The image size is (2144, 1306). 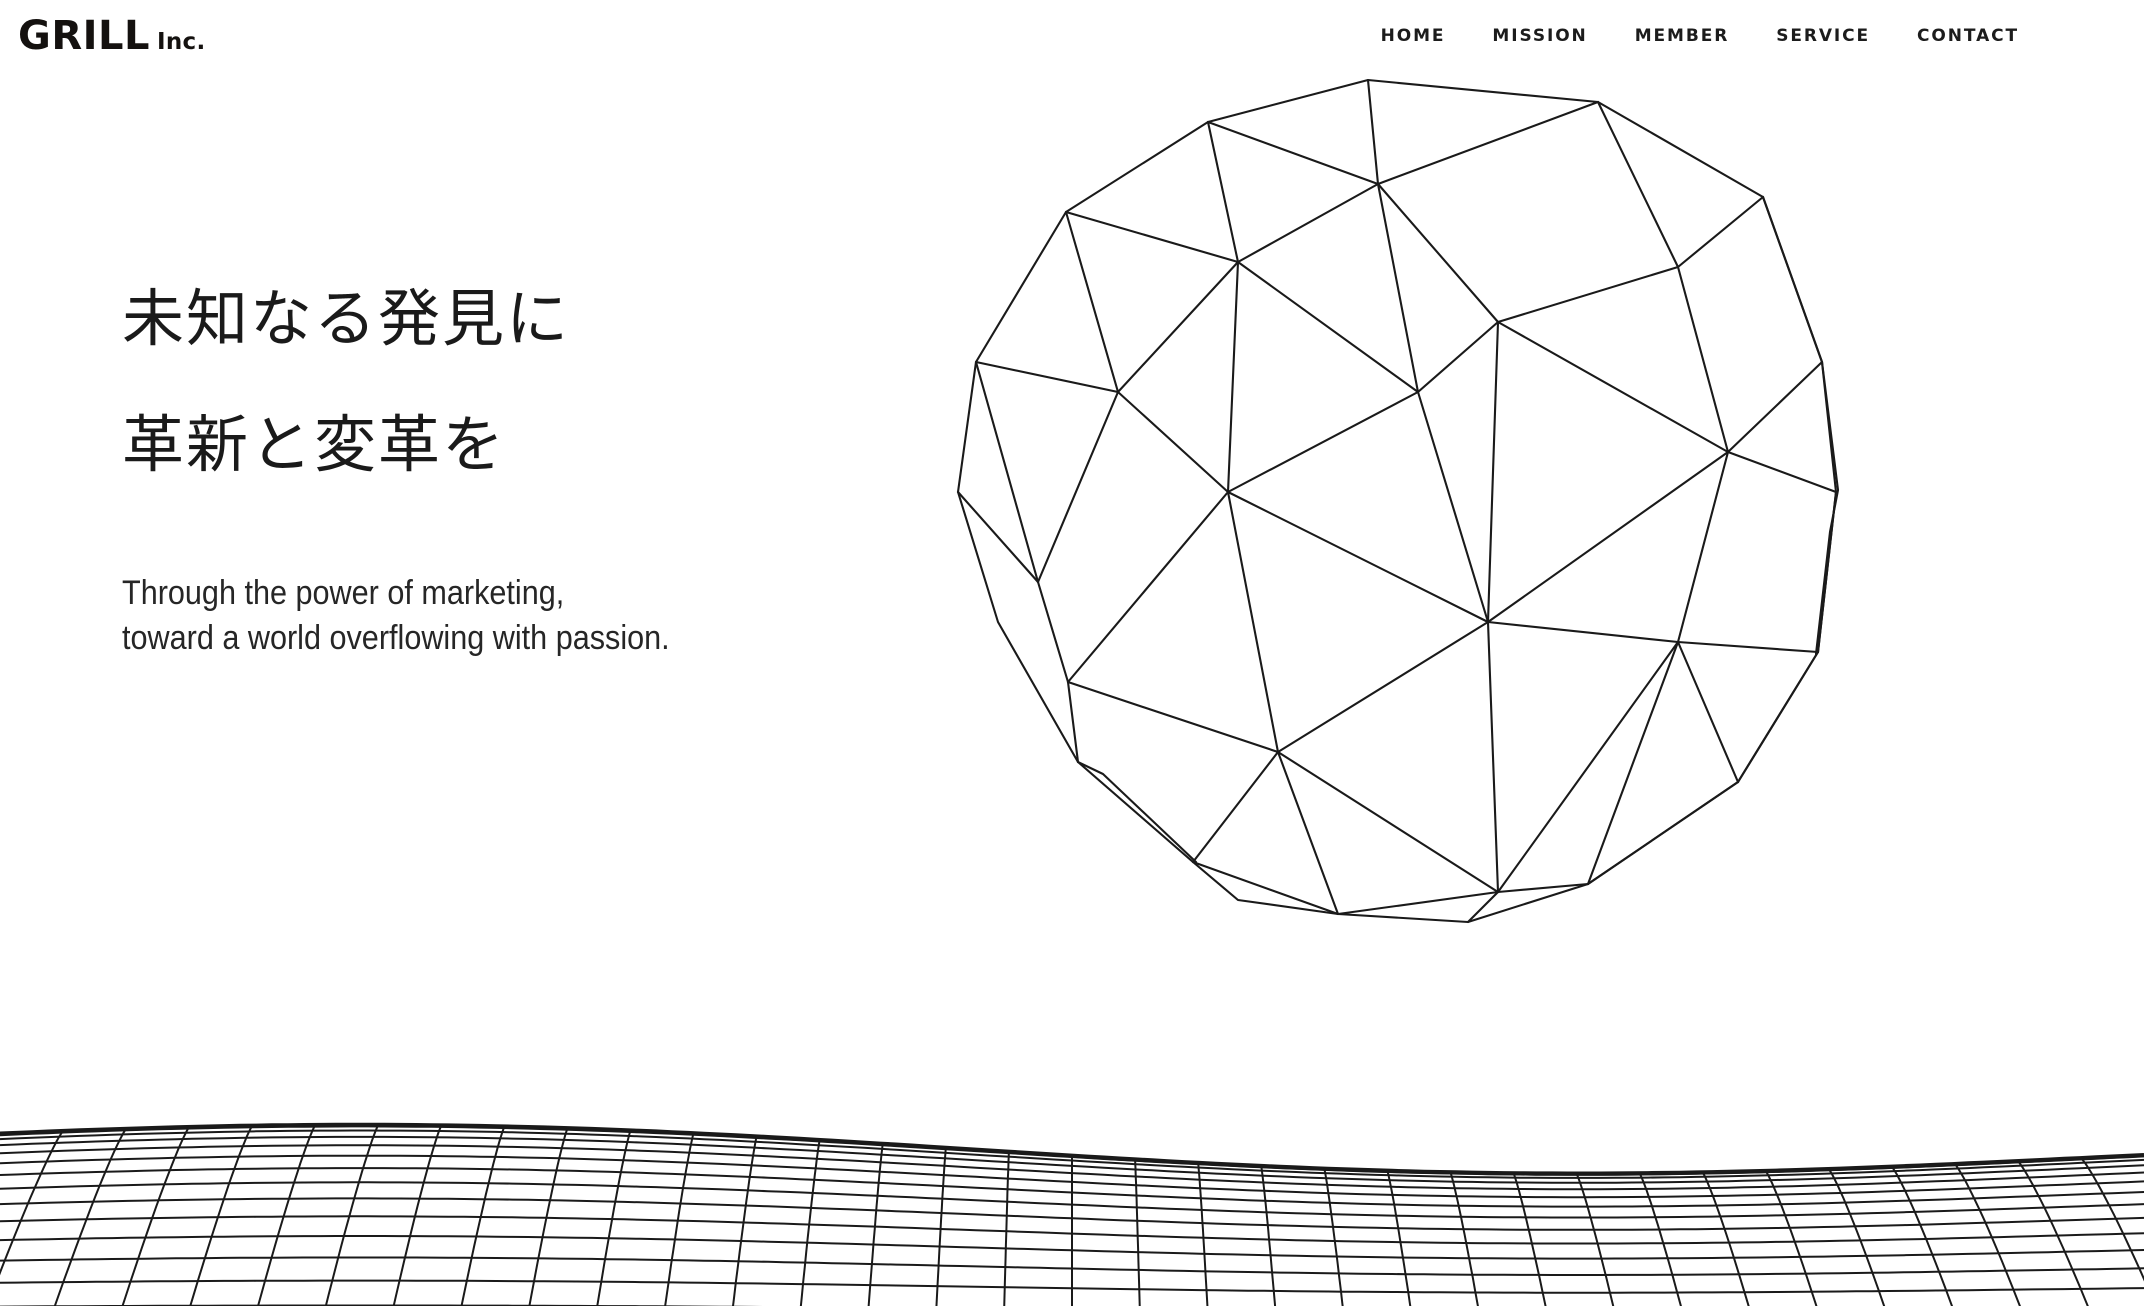 I want to click on nav-item-member: MEMBER, so click(x=1682, y=36).